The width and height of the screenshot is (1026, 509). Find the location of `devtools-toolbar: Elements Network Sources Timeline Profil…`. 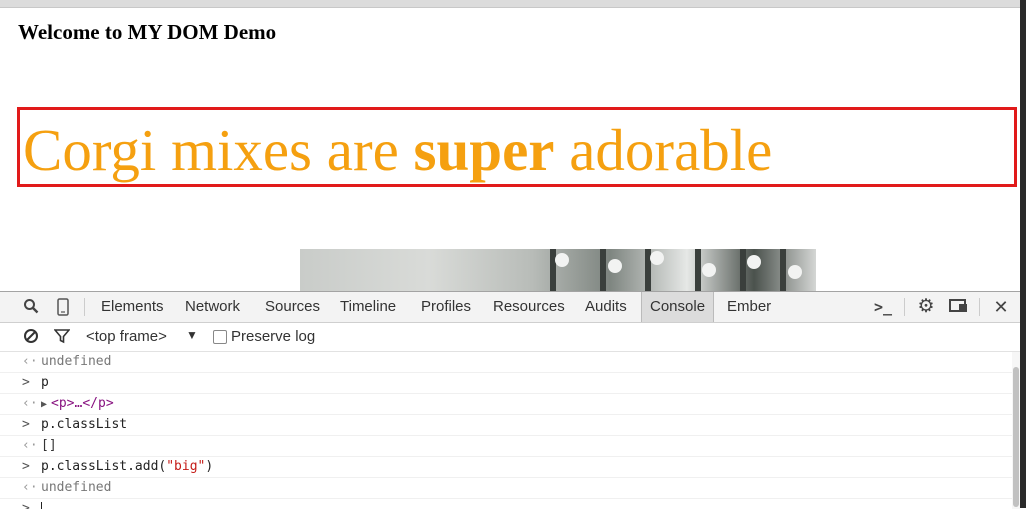

devtools-toolbar: Elements Network Sources Timeline Profil… is located at coordinates (510, 307).